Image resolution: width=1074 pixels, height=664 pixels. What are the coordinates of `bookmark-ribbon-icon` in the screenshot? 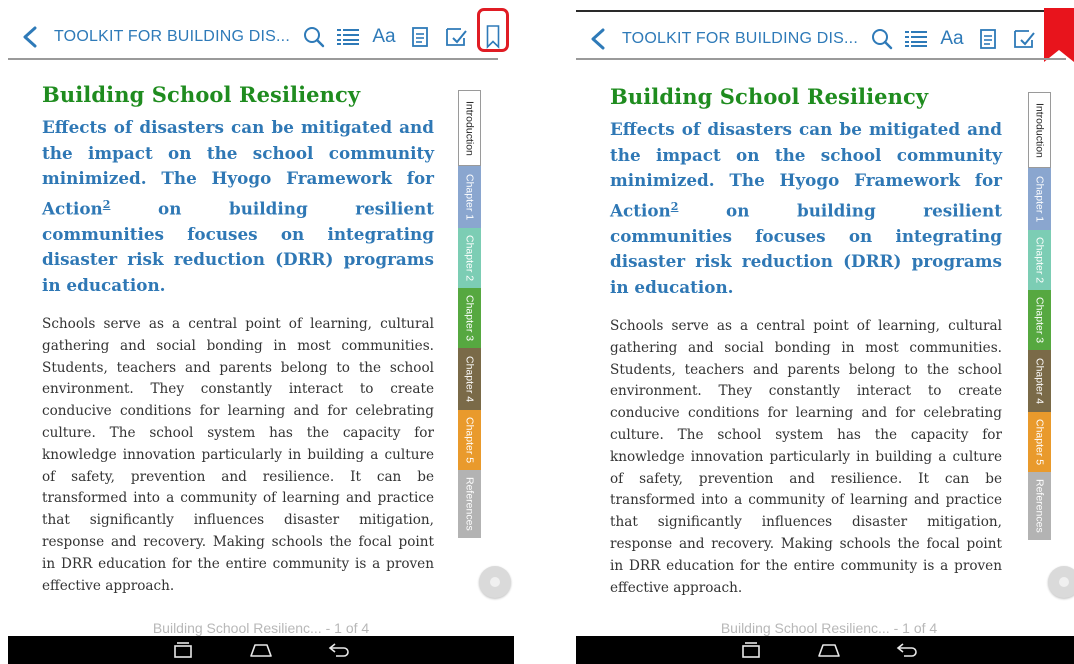 It's located at (1059, 35).